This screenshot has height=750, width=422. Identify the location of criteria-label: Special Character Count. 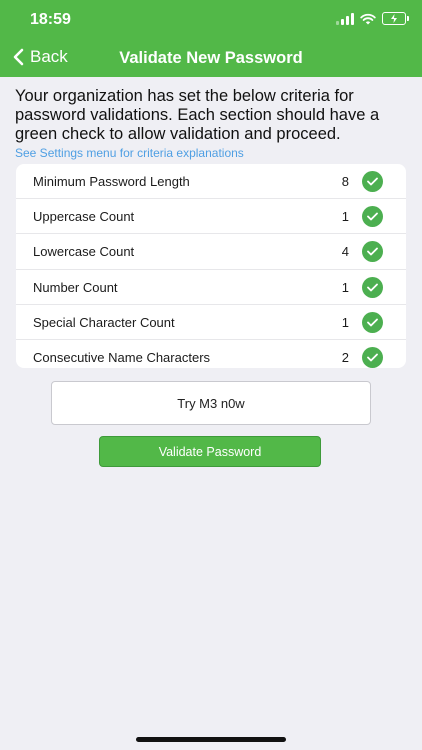
(104, 322).